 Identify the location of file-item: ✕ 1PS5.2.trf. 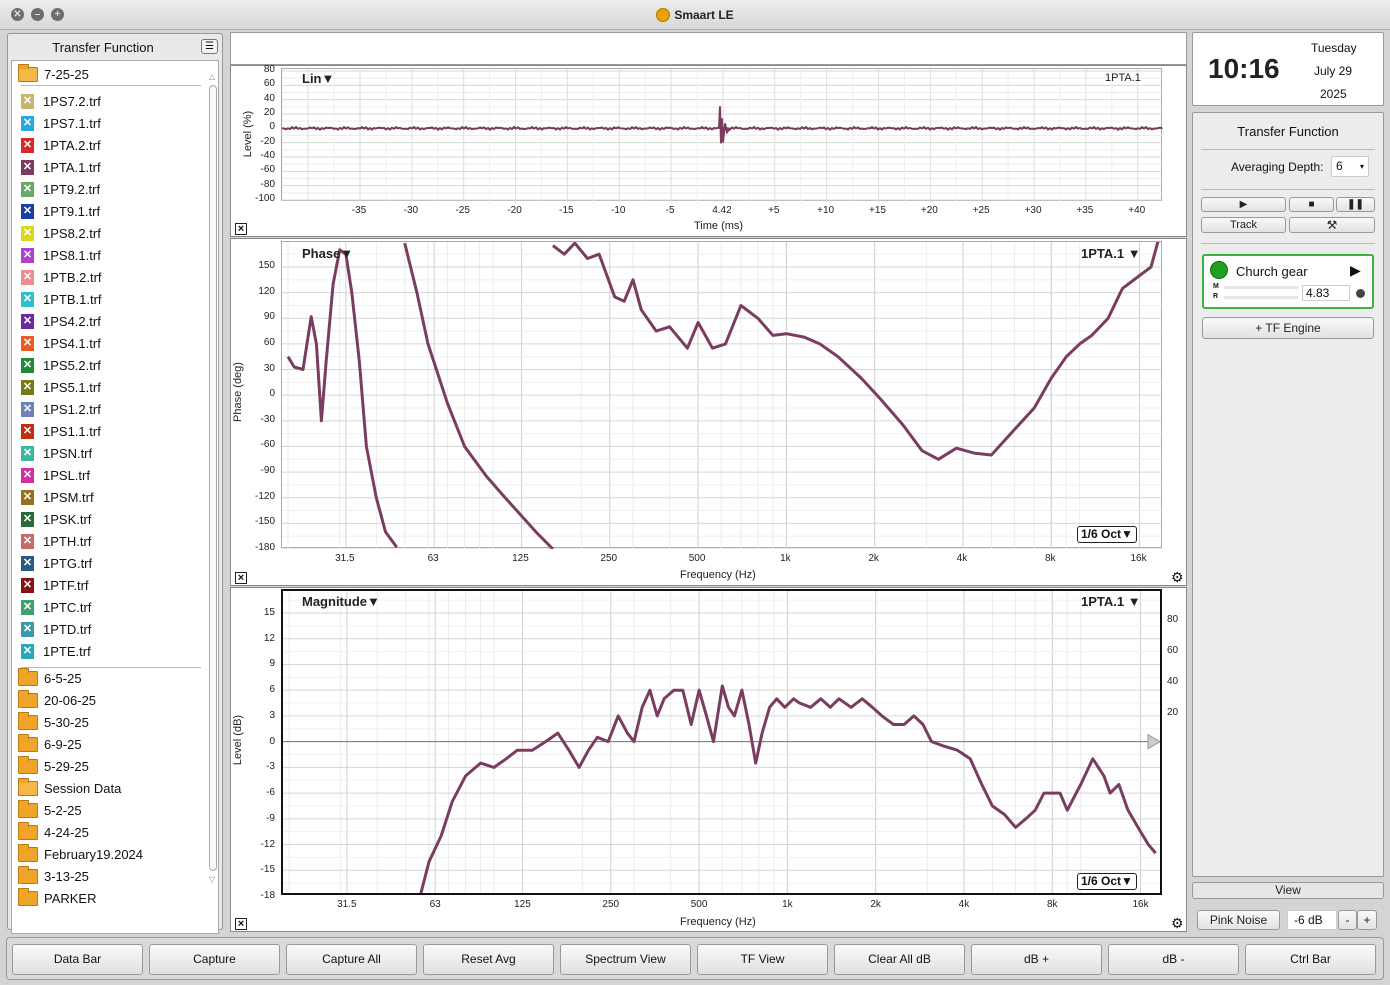
(110, 365).